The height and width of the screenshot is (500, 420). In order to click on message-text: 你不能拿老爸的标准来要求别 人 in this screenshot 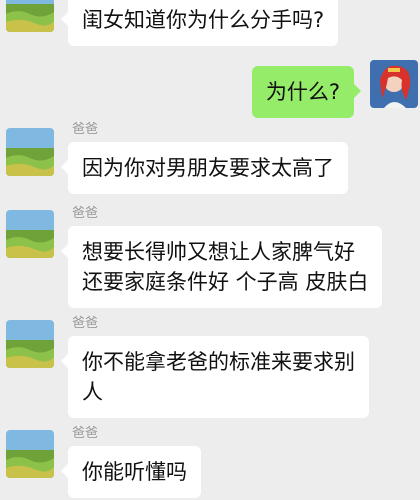, I will do `click(218, 377)`.